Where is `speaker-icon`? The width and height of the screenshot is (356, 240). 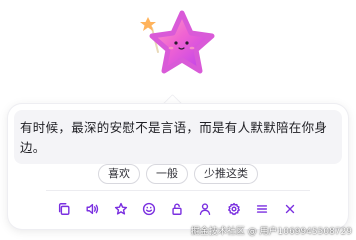 speaker-icon is located at coordinates (92, 209).